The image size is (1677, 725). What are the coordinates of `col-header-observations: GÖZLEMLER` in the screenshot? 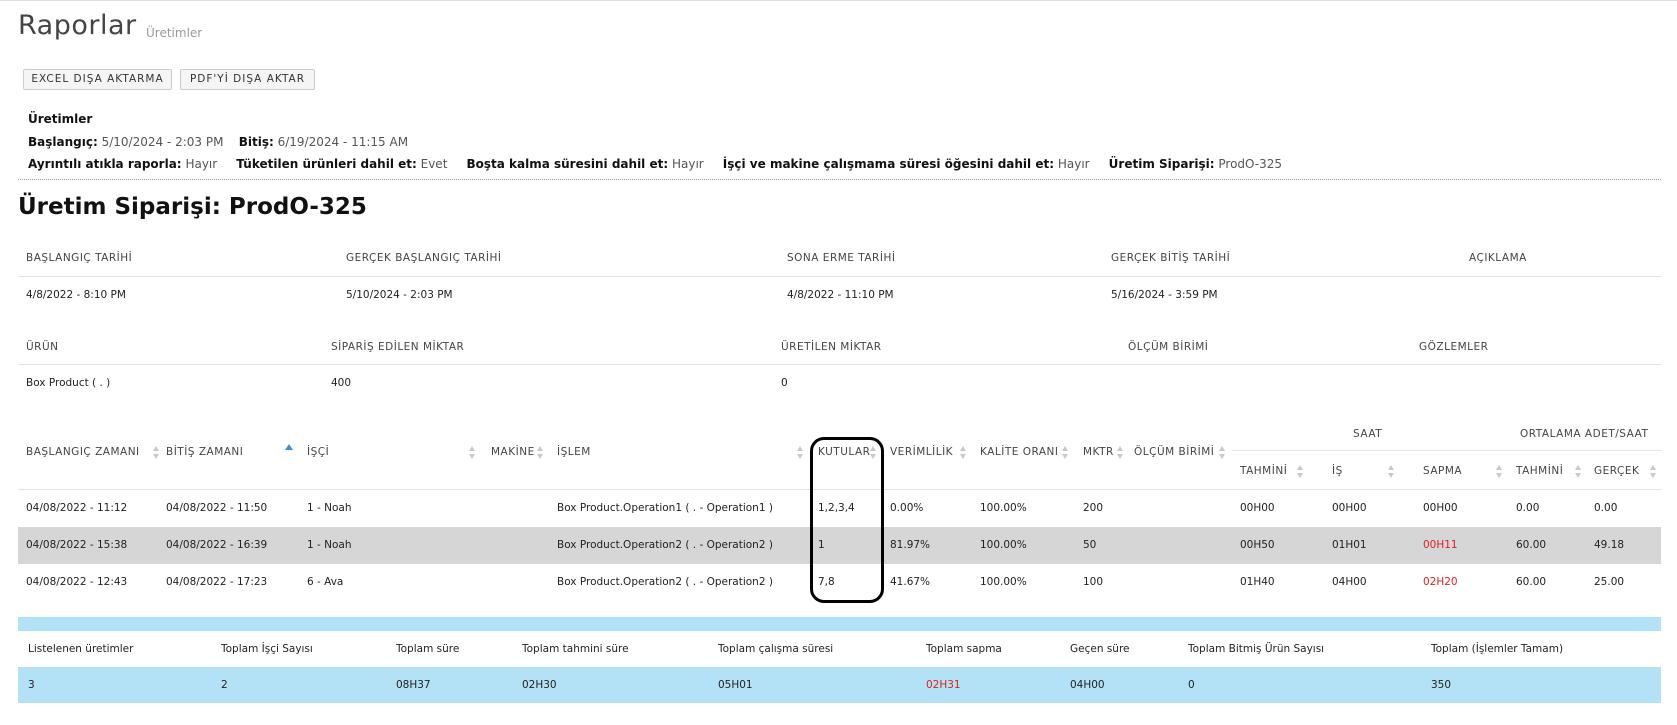 It's located at (1454, 347).